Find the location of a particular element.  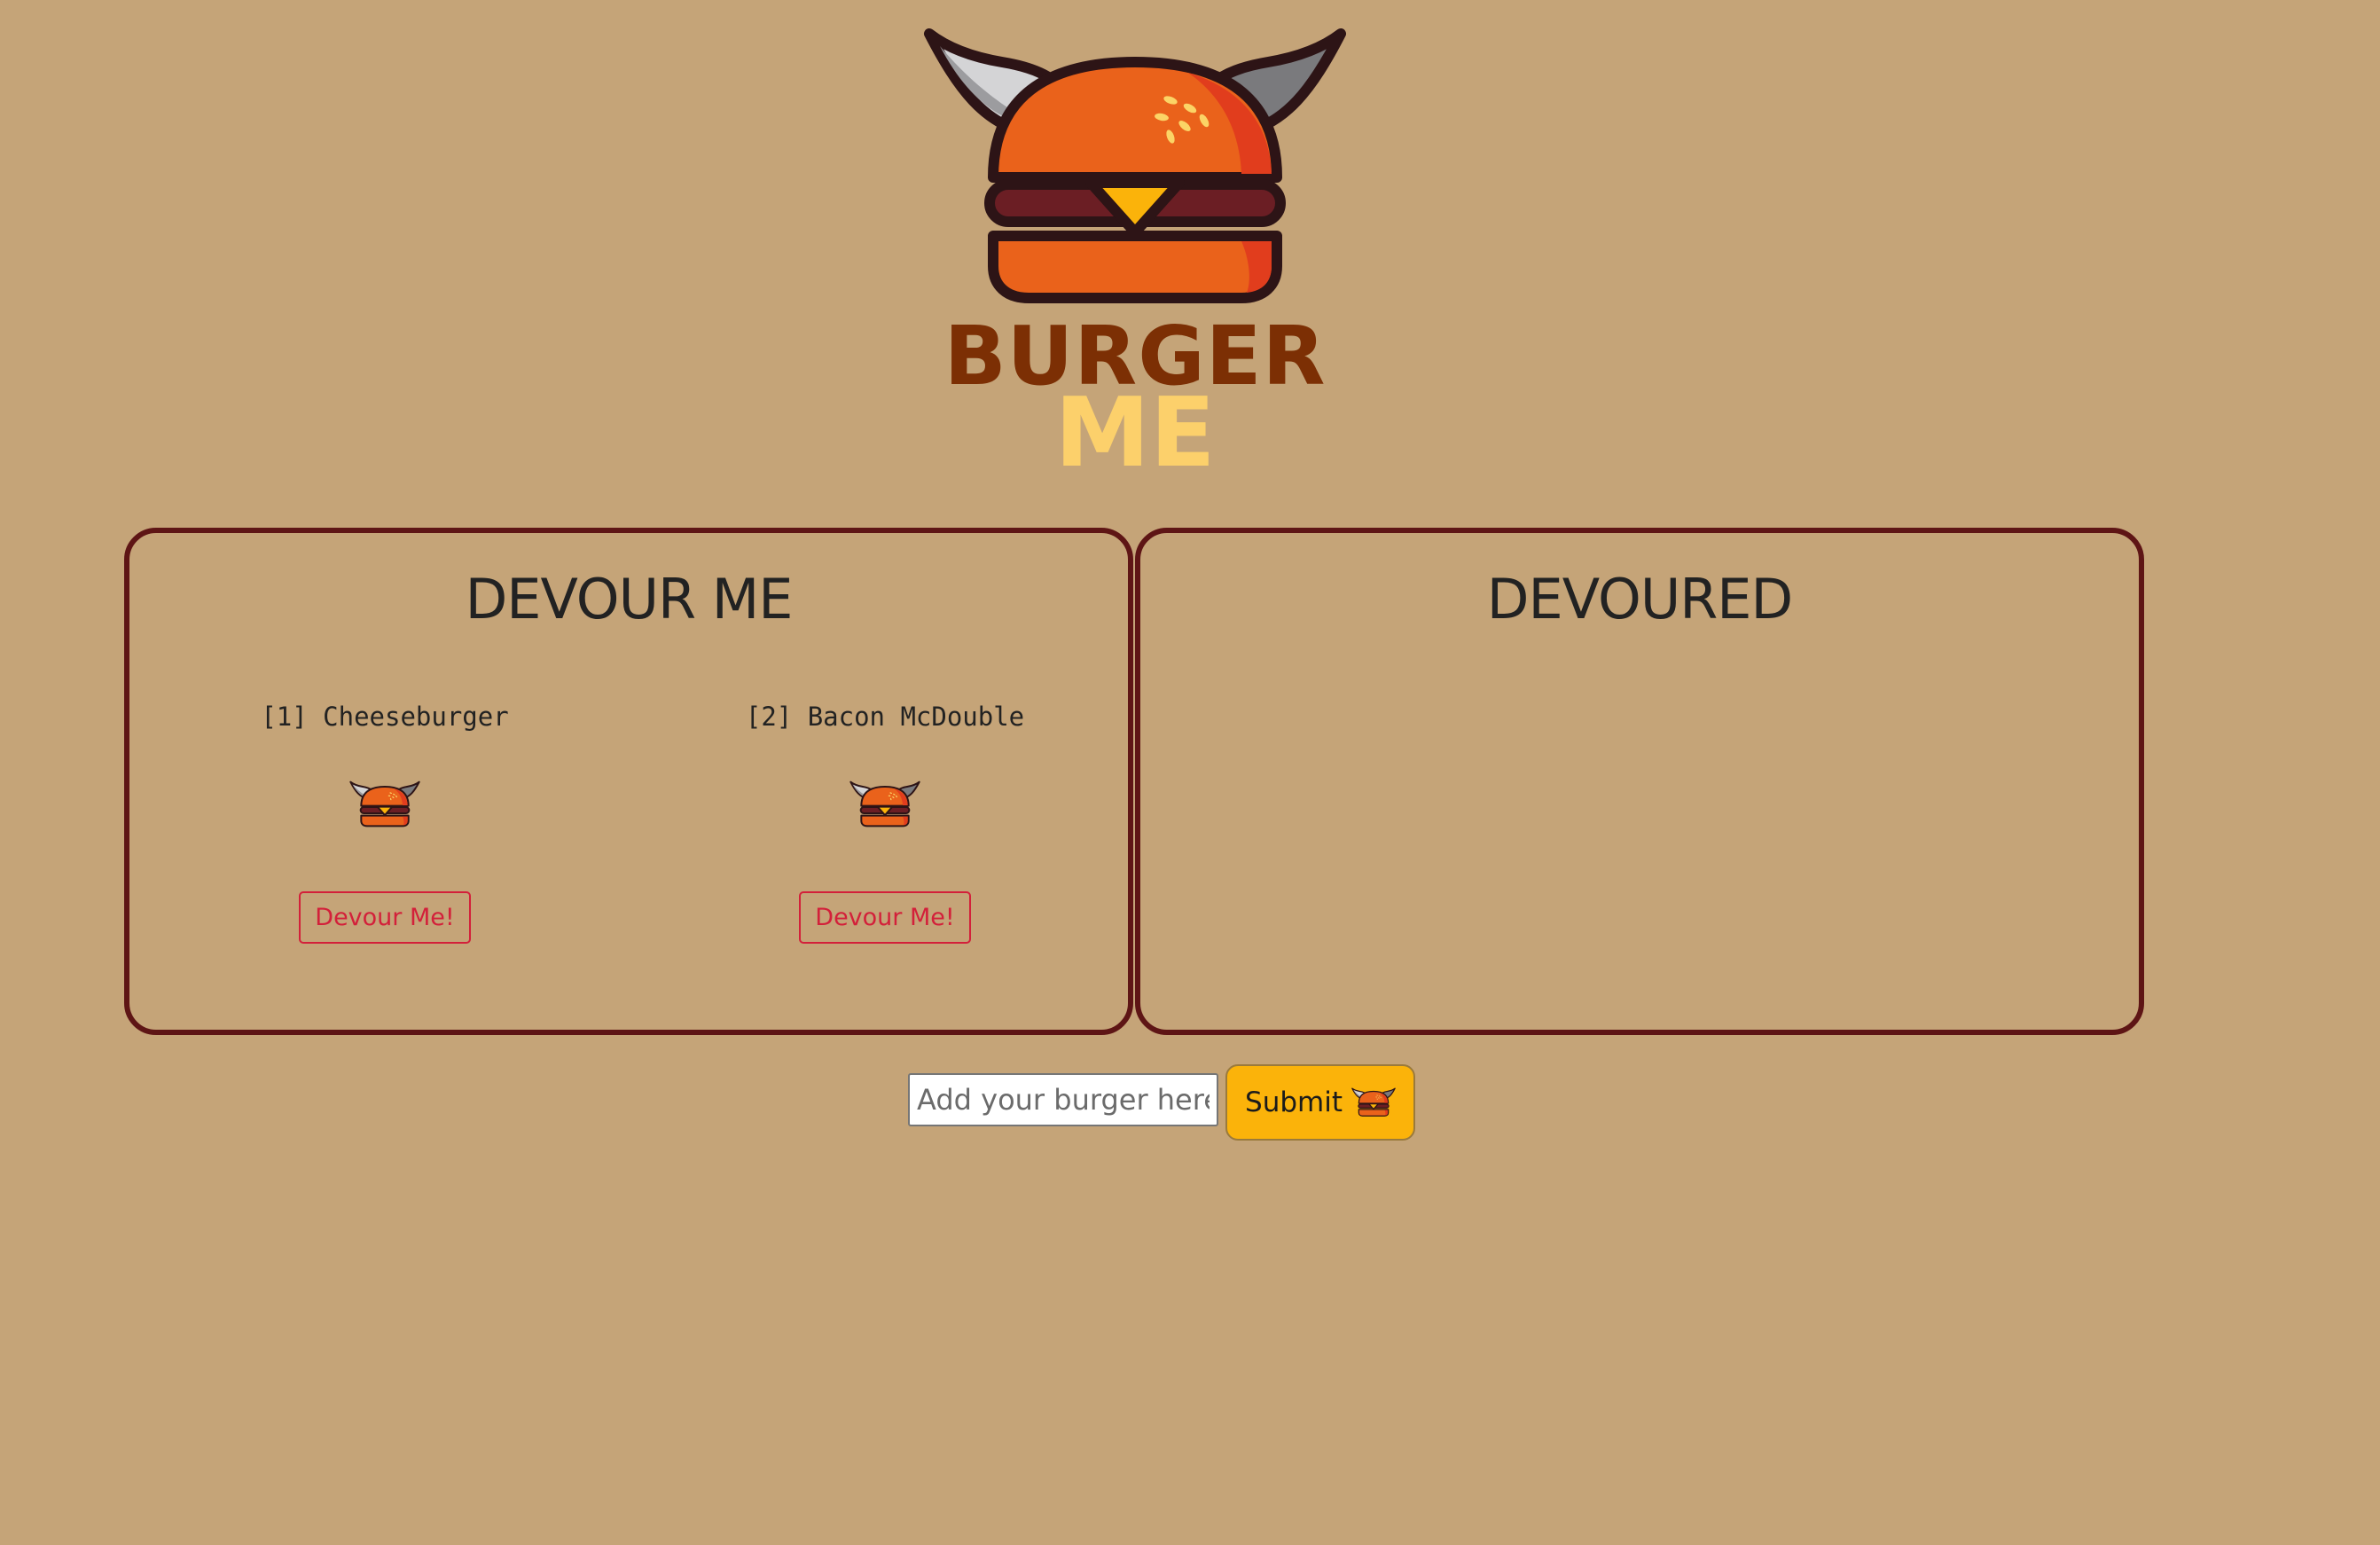

panel-title-devoured: DEVOURED is located at coordinates (1639, 599).